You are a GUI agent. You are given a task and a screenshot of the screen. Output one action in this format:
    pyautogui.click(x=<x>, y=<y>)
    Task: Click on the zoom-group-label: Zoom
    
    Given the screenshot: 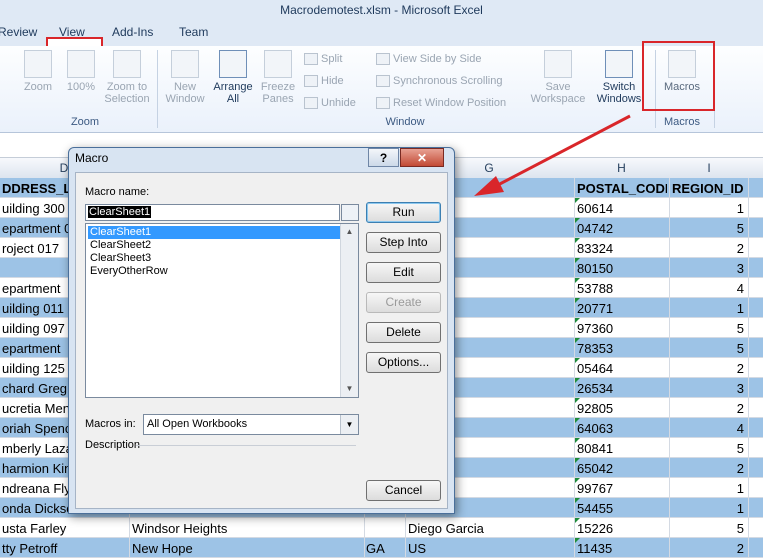 What is the action you would take?
    pyautogui.click(x=85, y=122)
    